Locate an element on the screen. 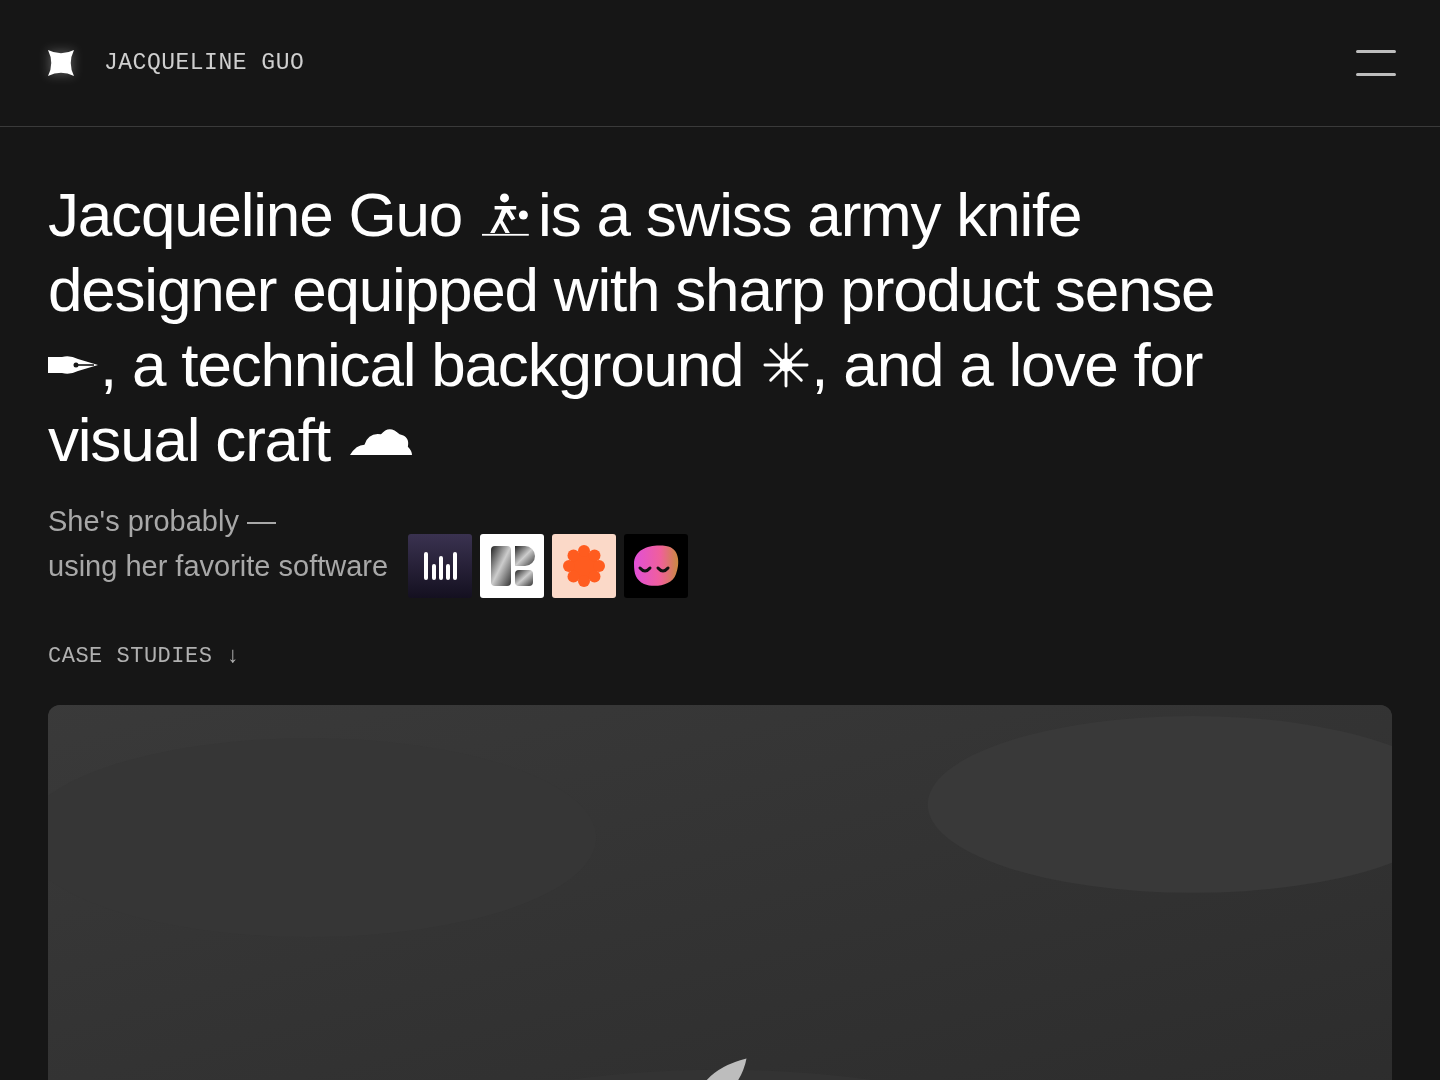 The width and height of the screenshot is (1440, 1080). headline-text: designer equipped with sharp product sense is located at coordinates (631, 290).